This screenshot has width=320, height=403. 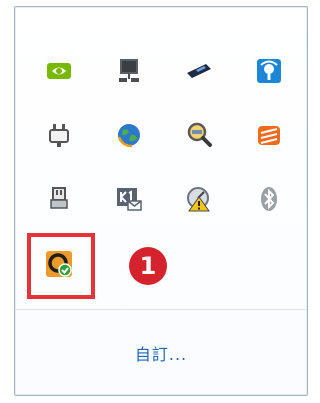 What do you see at coordinates (129, 135) in the screenshot?
I see `globe-sync-icon` at bounding box center [129, 135].